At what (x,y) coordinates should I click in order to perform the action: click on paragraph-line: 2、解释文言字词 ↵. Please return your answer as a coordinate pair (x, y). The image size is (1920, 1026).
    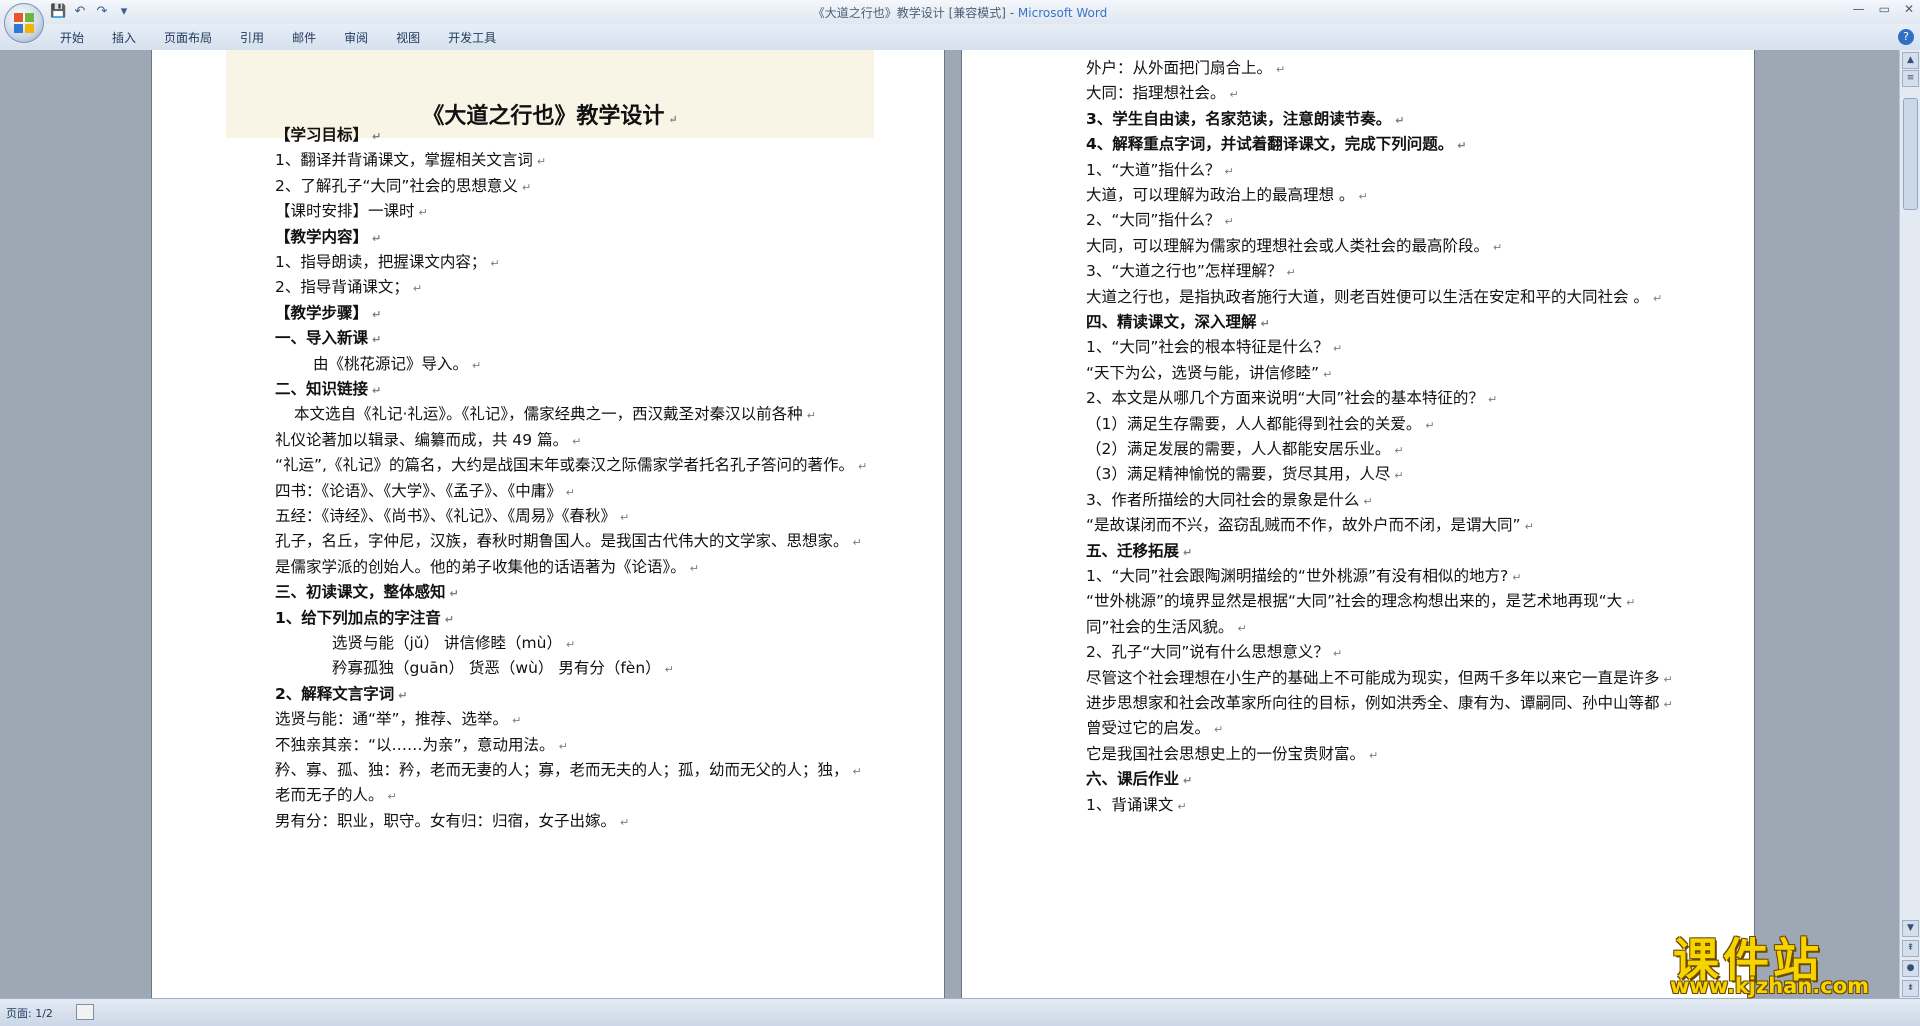
    Looking at the image, I should click on (341, 694).